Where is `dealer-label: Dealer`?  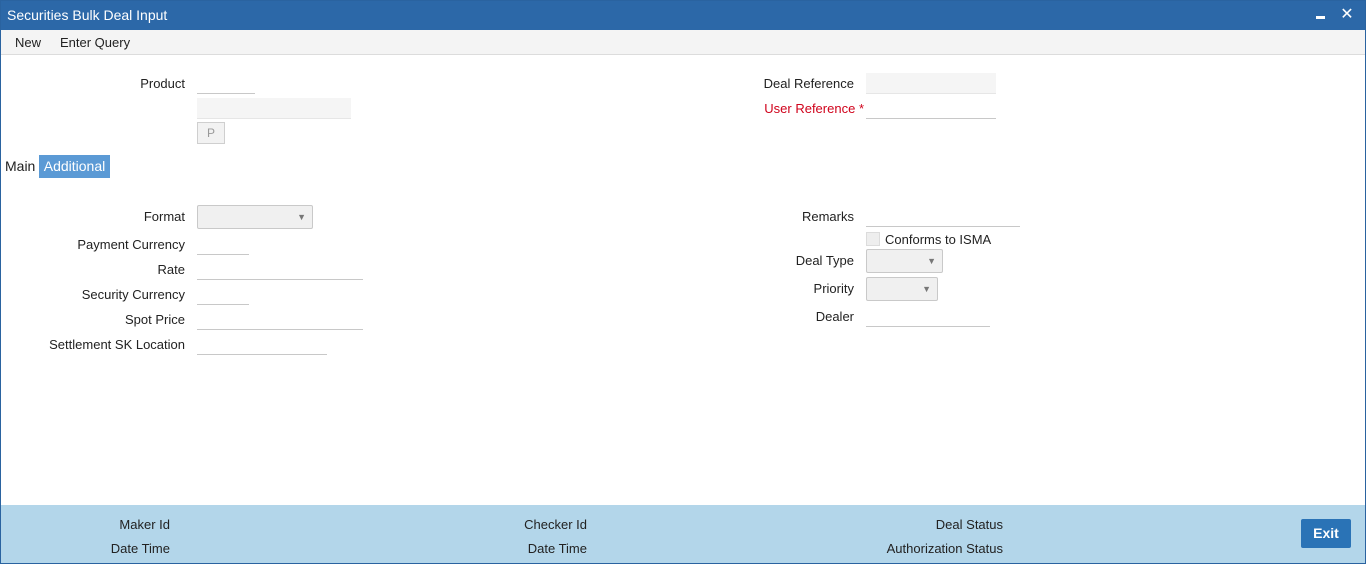
dealer-label: Dealer is located at coordinates (834, 316).